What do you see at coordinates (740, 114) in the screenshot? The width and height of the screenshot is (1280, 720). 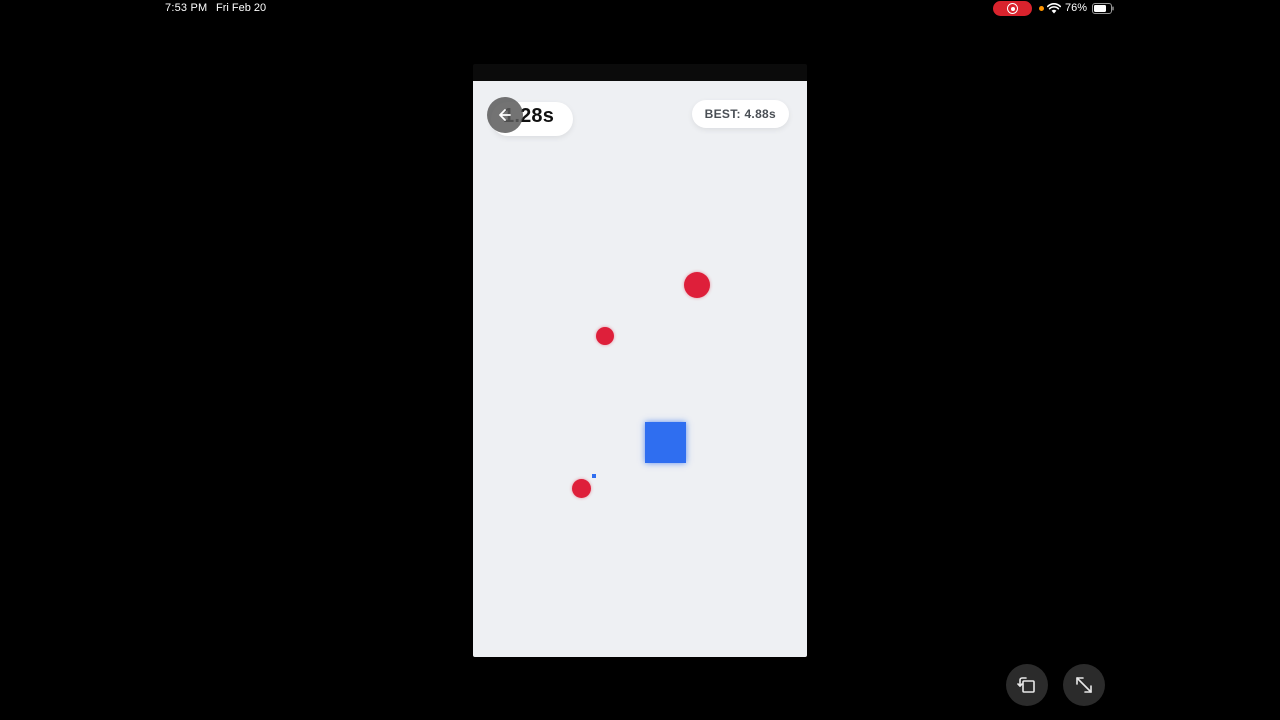 I see `best-score-badge: BEST: 4.88s` at bounding box center [740, 114].